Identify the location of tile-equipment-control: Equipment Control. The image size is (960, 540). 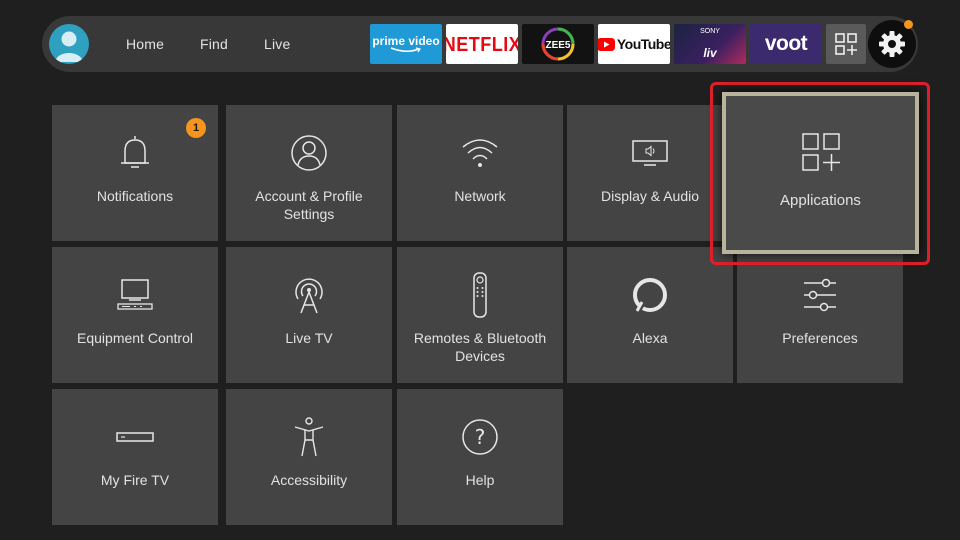
(135, 315).